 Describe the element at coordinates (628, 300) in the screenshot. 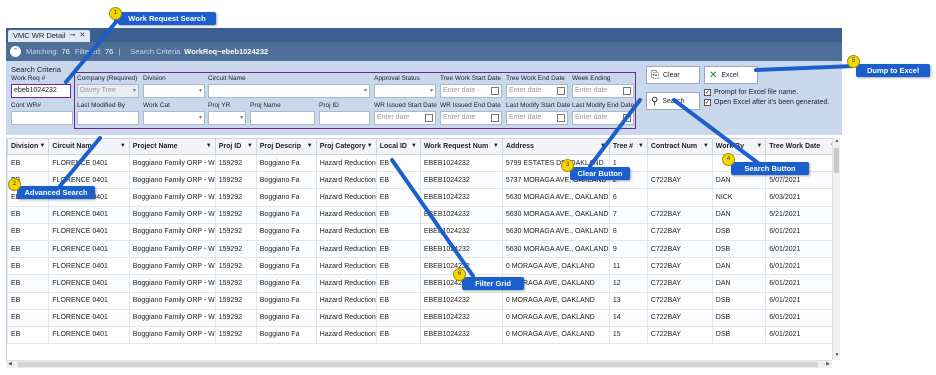

I see `table-cell: 13` at that location.